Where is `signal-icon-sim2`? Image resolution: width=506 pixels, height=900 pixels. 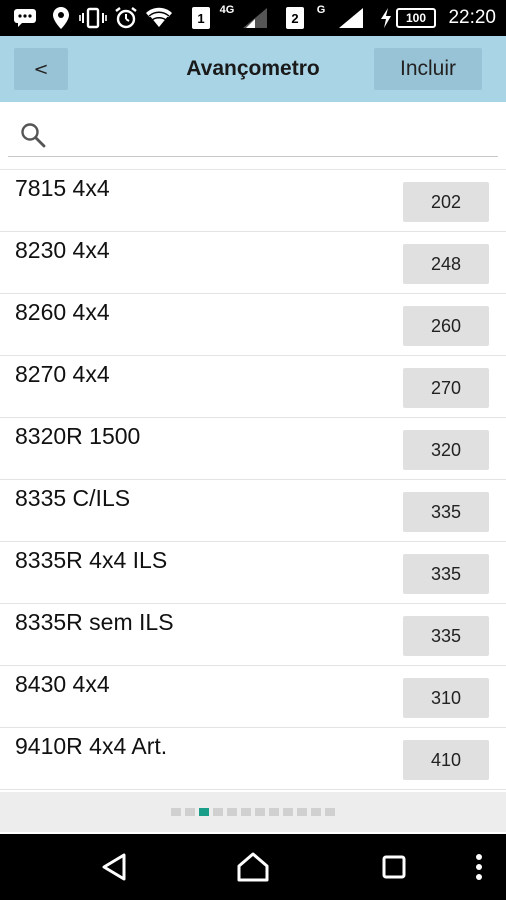
signal-icon-sim2 is located at coordinates (351, 18).